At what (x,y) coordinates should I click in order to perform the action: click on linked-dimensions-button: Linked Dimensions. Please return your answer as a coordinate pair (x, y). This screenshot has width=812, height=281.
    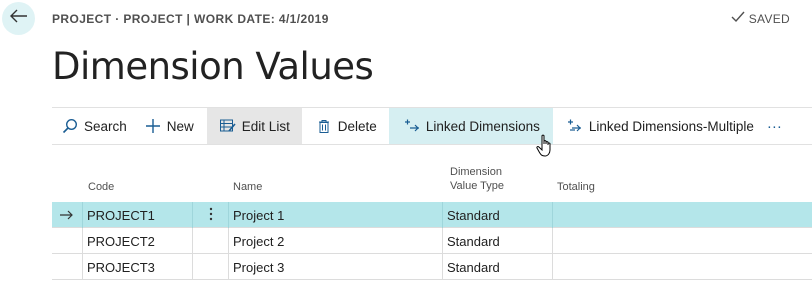
    Looking at the image, I should click on (470, 126).